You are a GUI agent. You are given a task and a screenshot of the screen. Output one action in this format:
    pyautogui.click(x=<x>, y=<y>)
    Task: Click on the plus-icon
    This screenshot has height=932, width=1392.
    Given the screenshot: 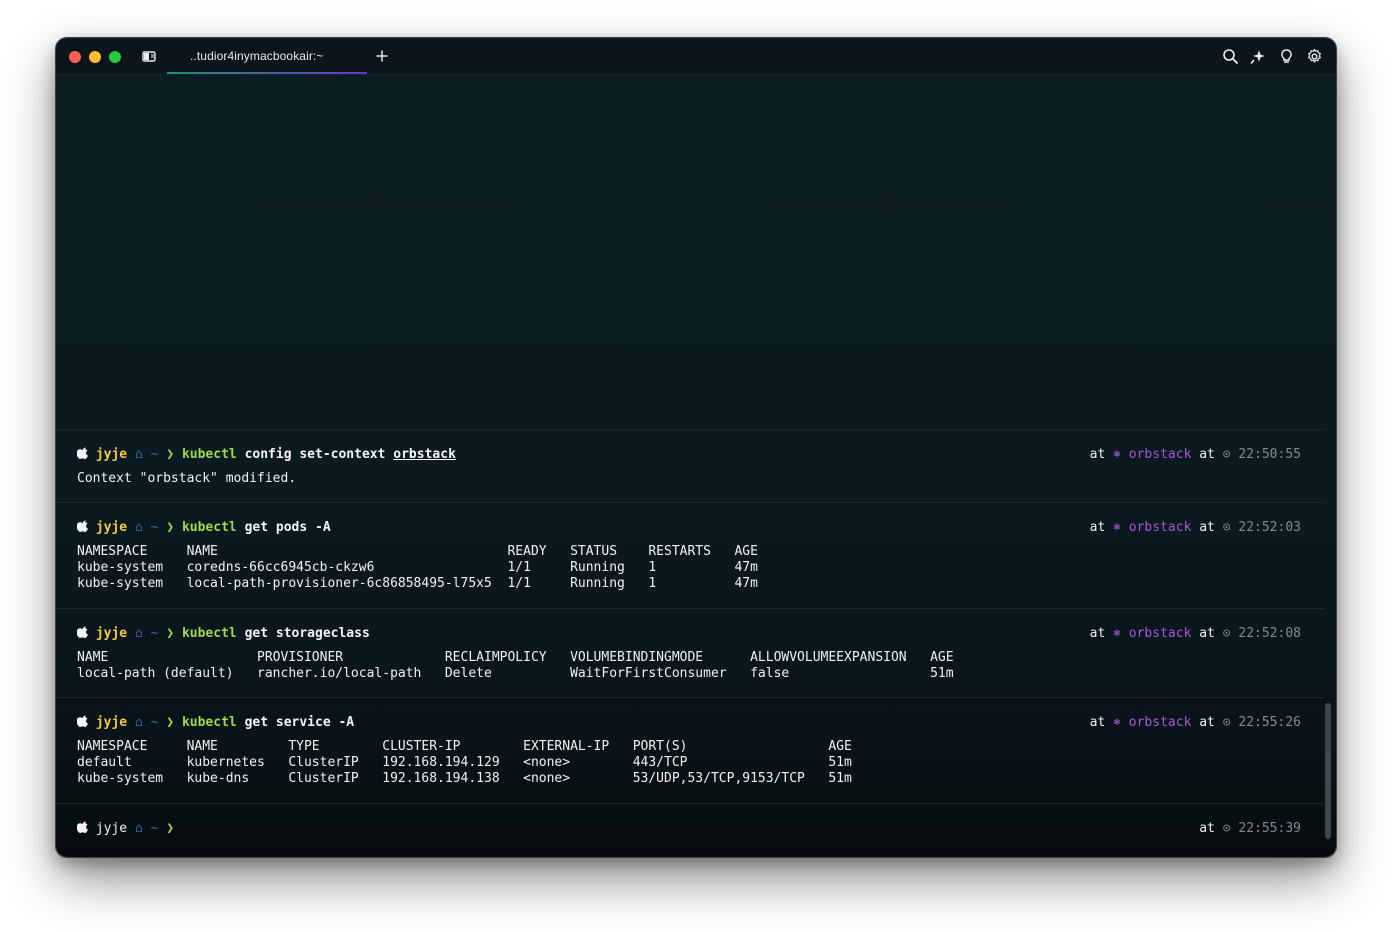 What is the action you would take?
    pyautogui.click(x=382, y=56)
    